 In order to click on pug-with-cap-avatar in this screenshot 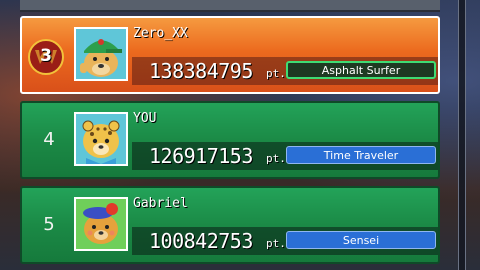, I will do `click(101, 54)`.